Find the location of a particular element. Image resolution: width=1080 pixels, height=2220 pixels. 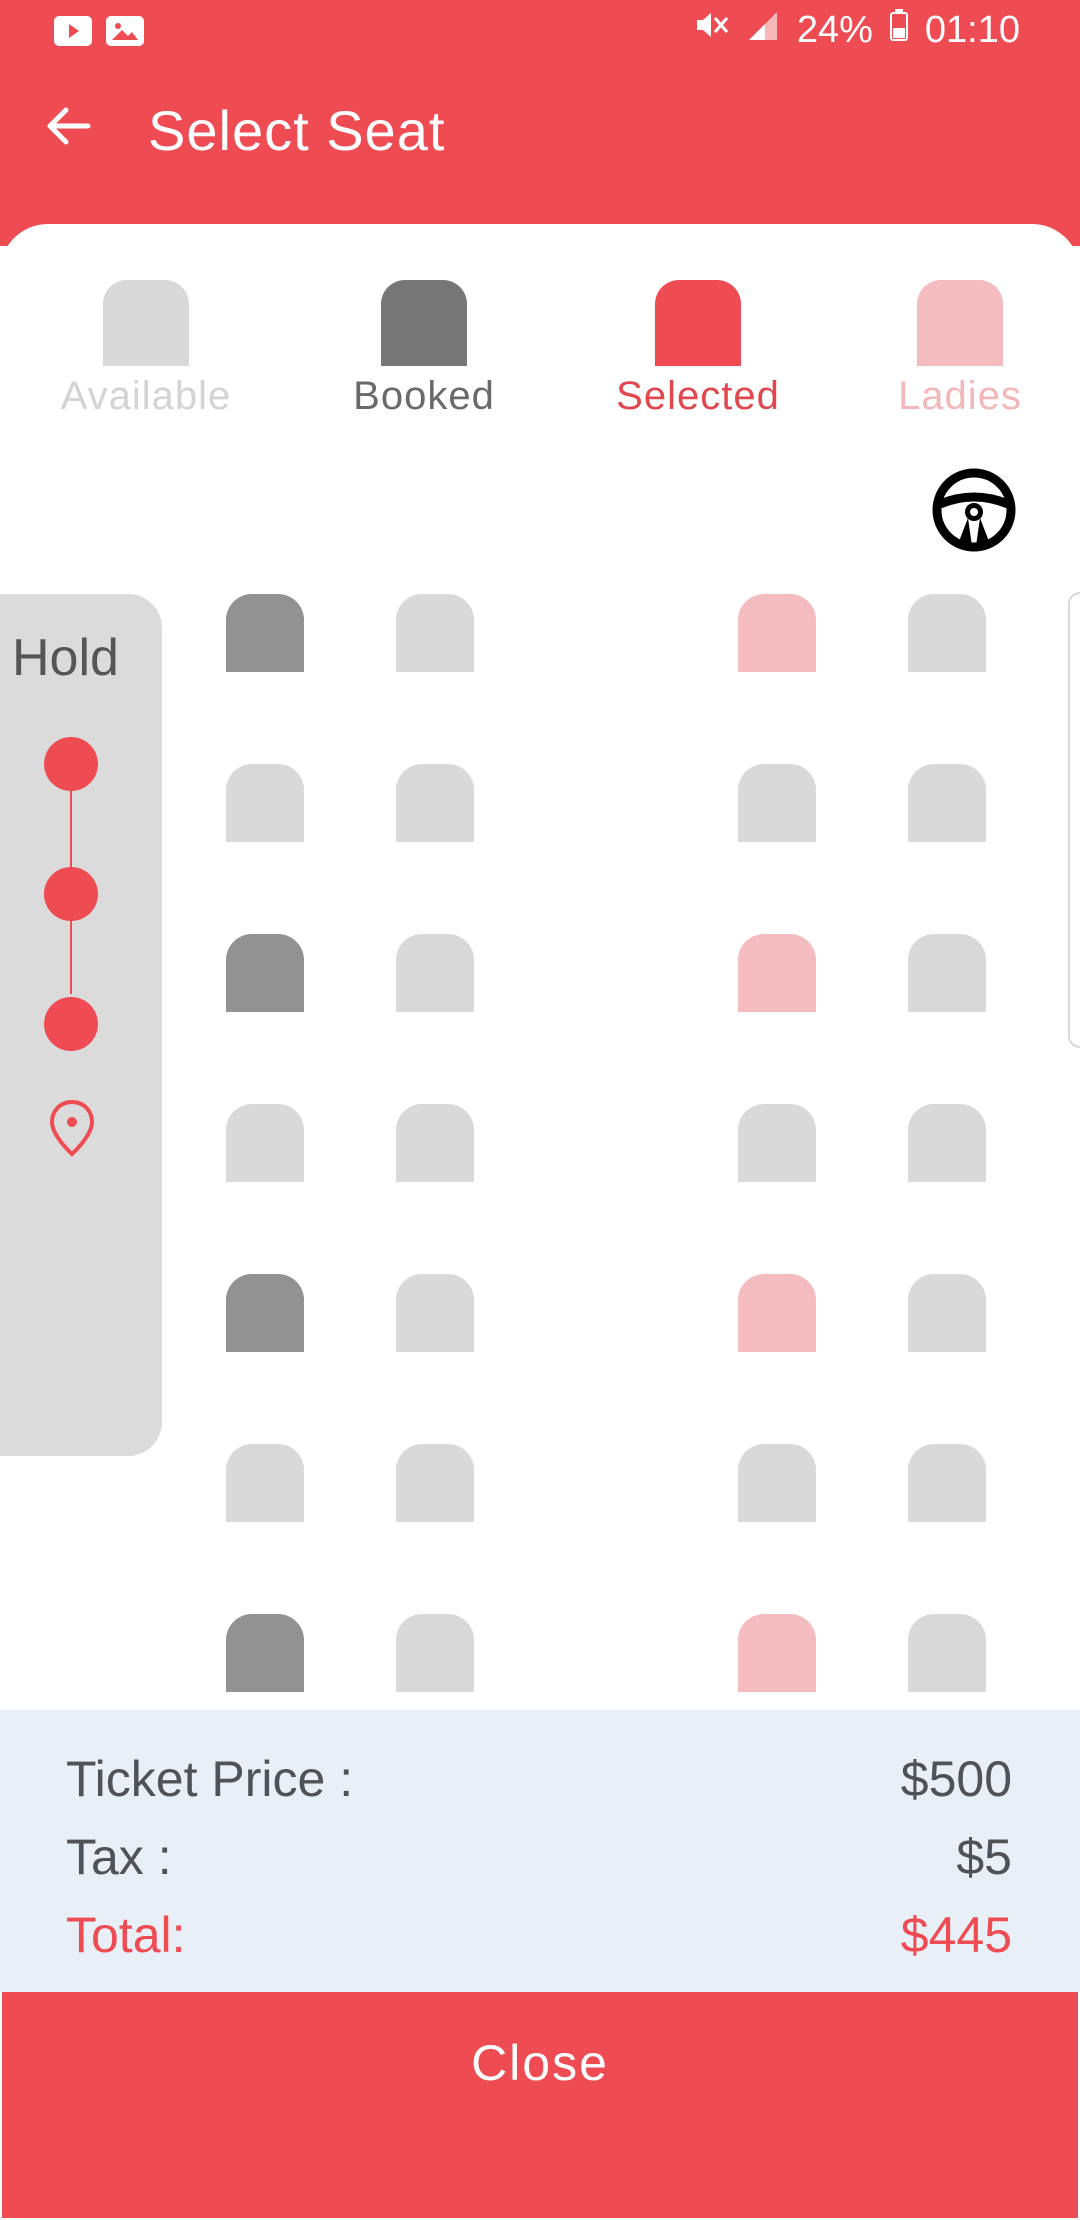

signal-icon is located at coordinates (763, 30).